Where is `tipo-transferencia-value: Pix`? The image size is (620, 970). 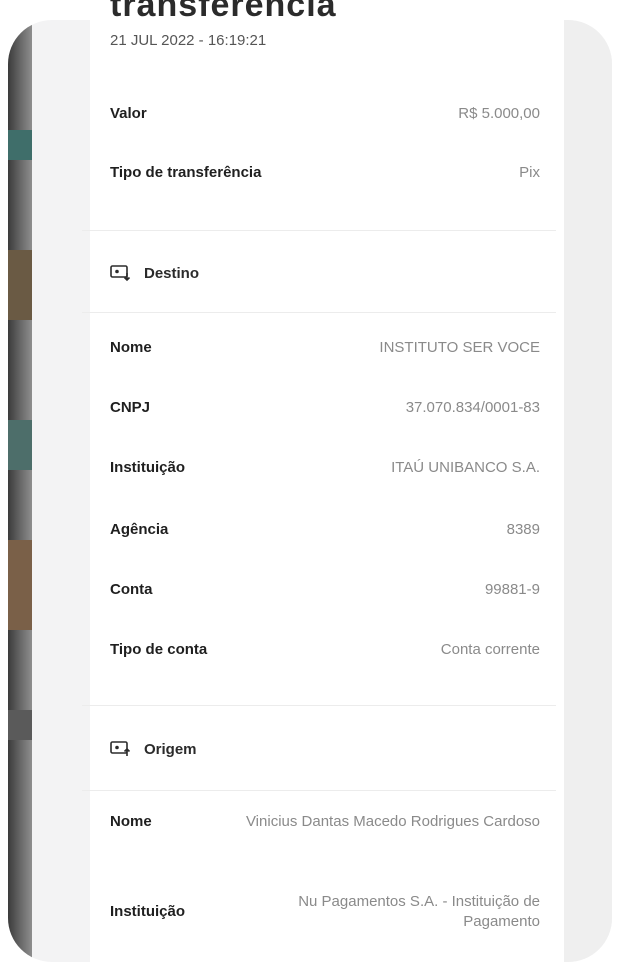
tipo-transferencia-value: Pix is located at coordinates (529, 172).